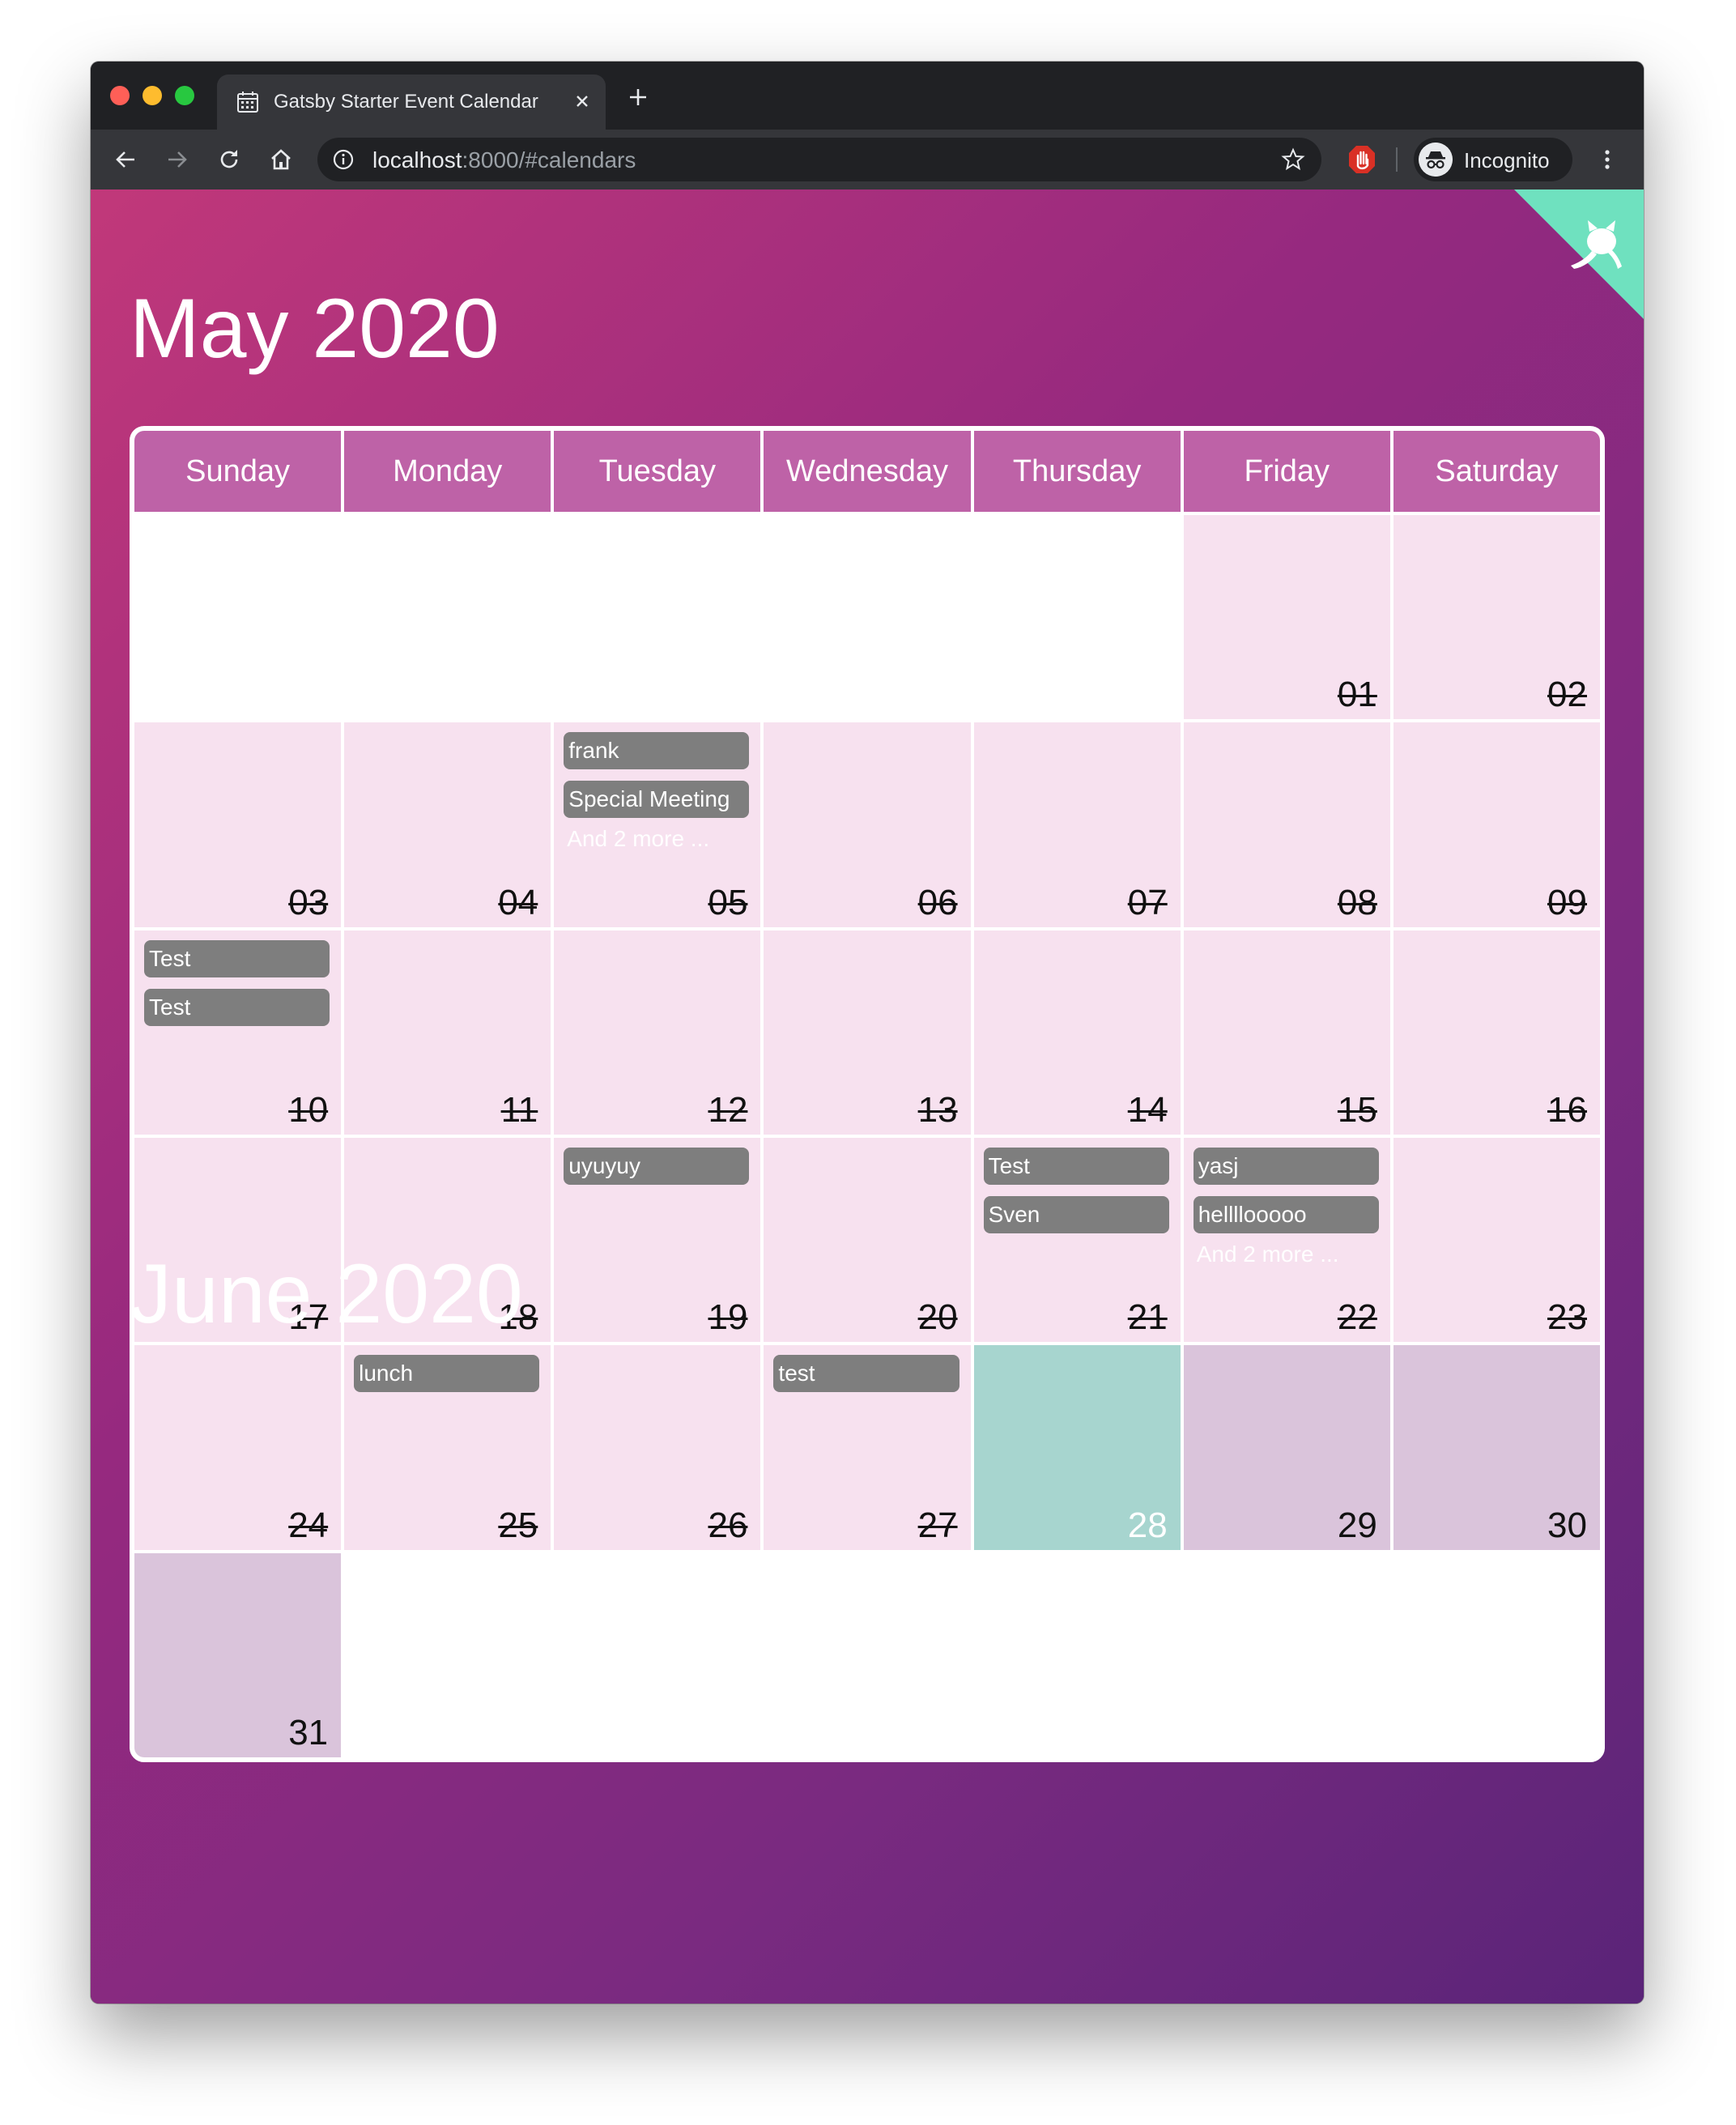 This screenshot has height=2125, width=1736. I want to click on day-cell: Test Test 10, so click(238, 1032).